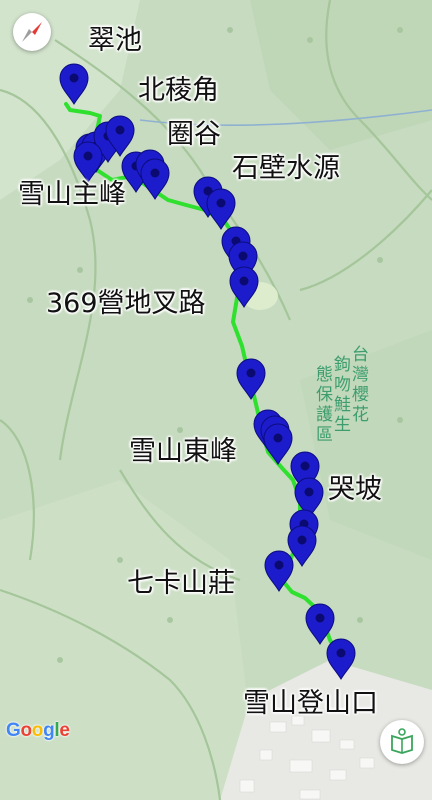 The image size is (432, 800). What do you see at coordinates (324, 375) in the screenshot?
I see `svg-text: 態` at bounding box center [324, 375].